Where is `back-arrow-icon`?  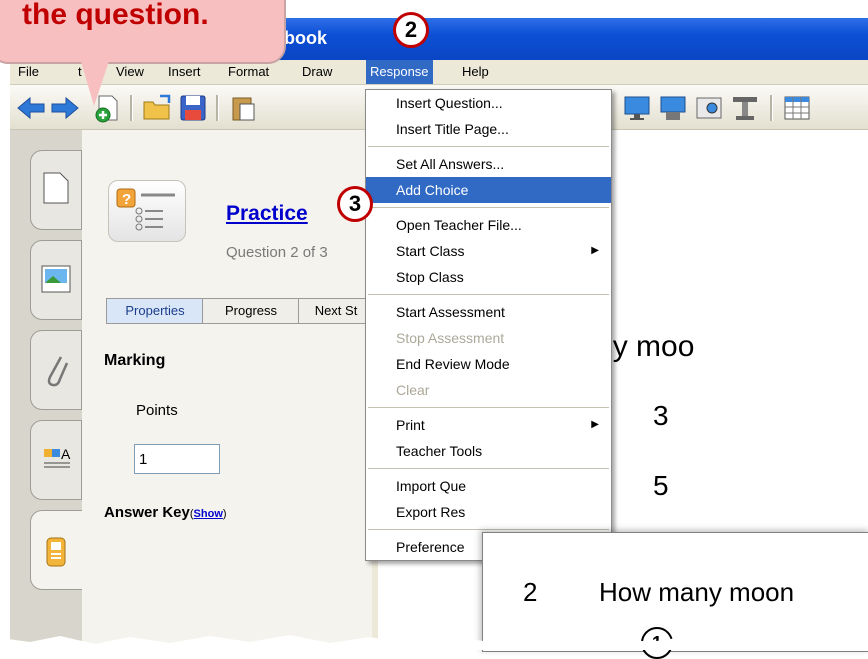
back-arrow-icon is located at coordinates (31, 108).